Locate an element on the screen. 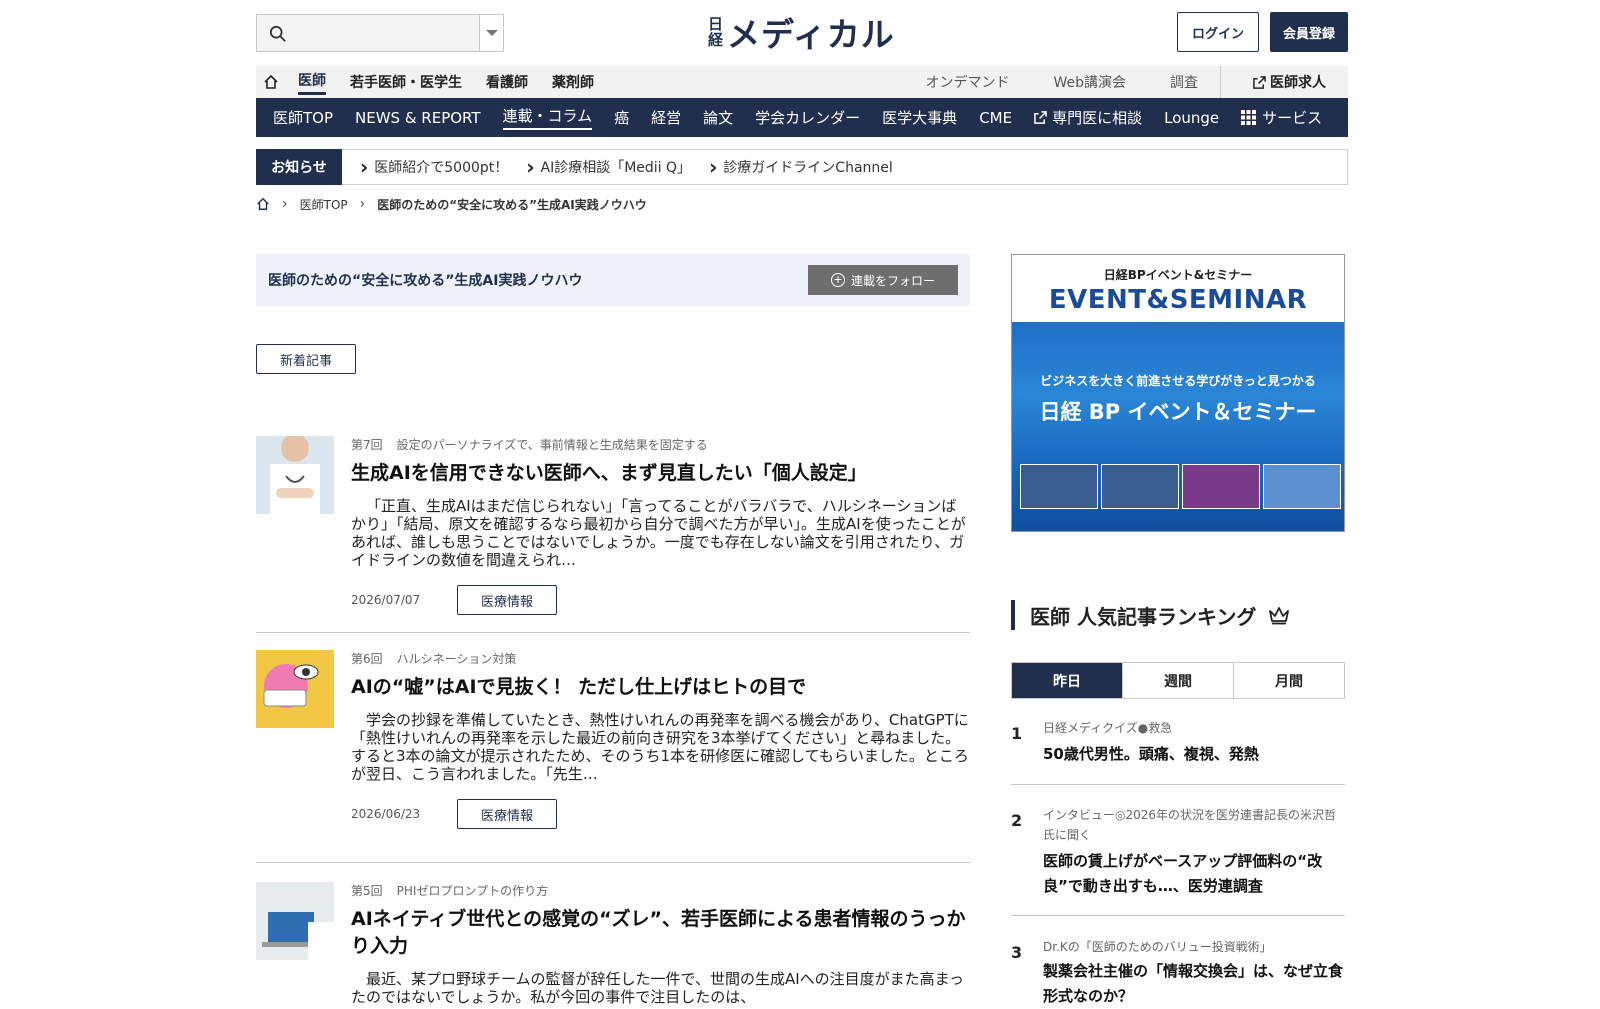  banner-title: EVENT&SEMINAR is located at coordinates (1178, 300).